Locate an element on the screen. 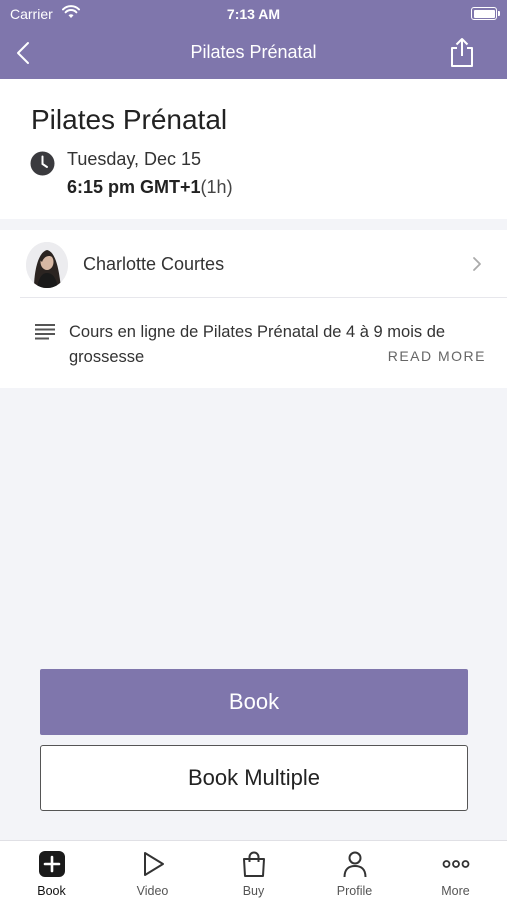 This screenshot has width=507, height=900. top-bar: Carrier 7:13 AM Pilates Prénatal is located at coordinates (253, 39).